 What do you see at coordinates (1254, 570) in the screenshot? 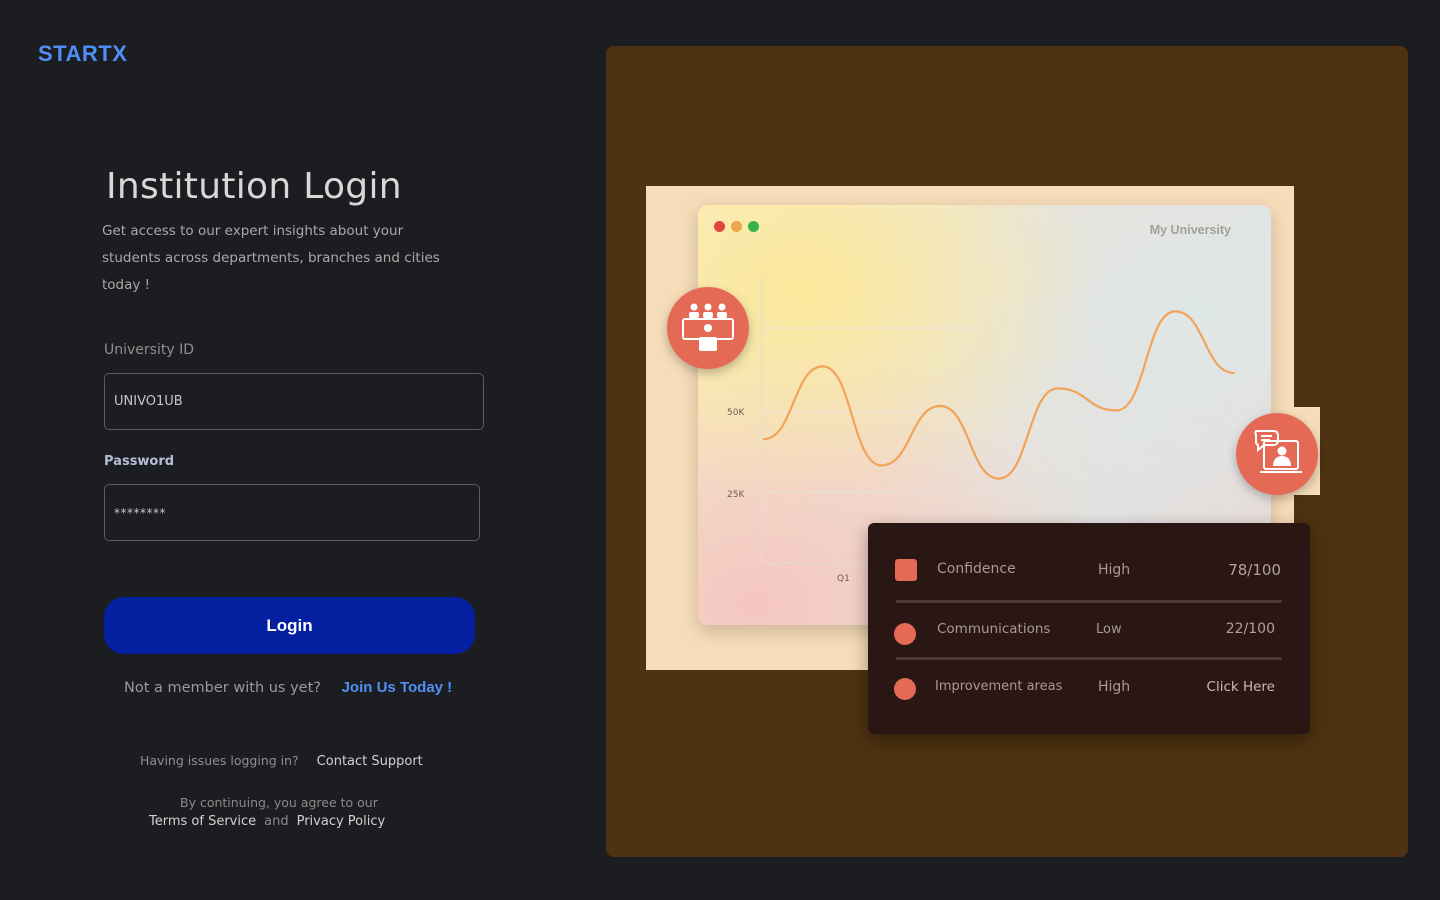
I see `stat-score: 78/100` at bounding box center [1254, 570].